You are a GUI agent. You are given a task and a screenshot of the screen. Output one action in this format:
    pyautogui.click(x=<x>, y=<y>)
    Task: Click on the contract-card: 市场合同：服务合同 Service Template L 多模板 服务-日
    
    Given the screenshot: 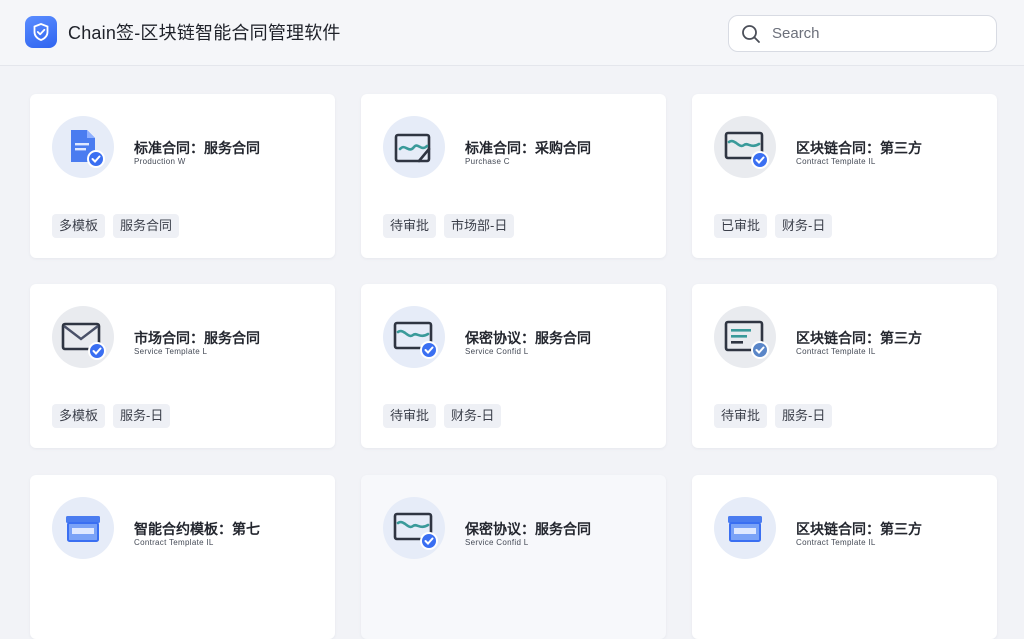 What is the action you would take?
    pyautogui.click(x=182, y=366)
    